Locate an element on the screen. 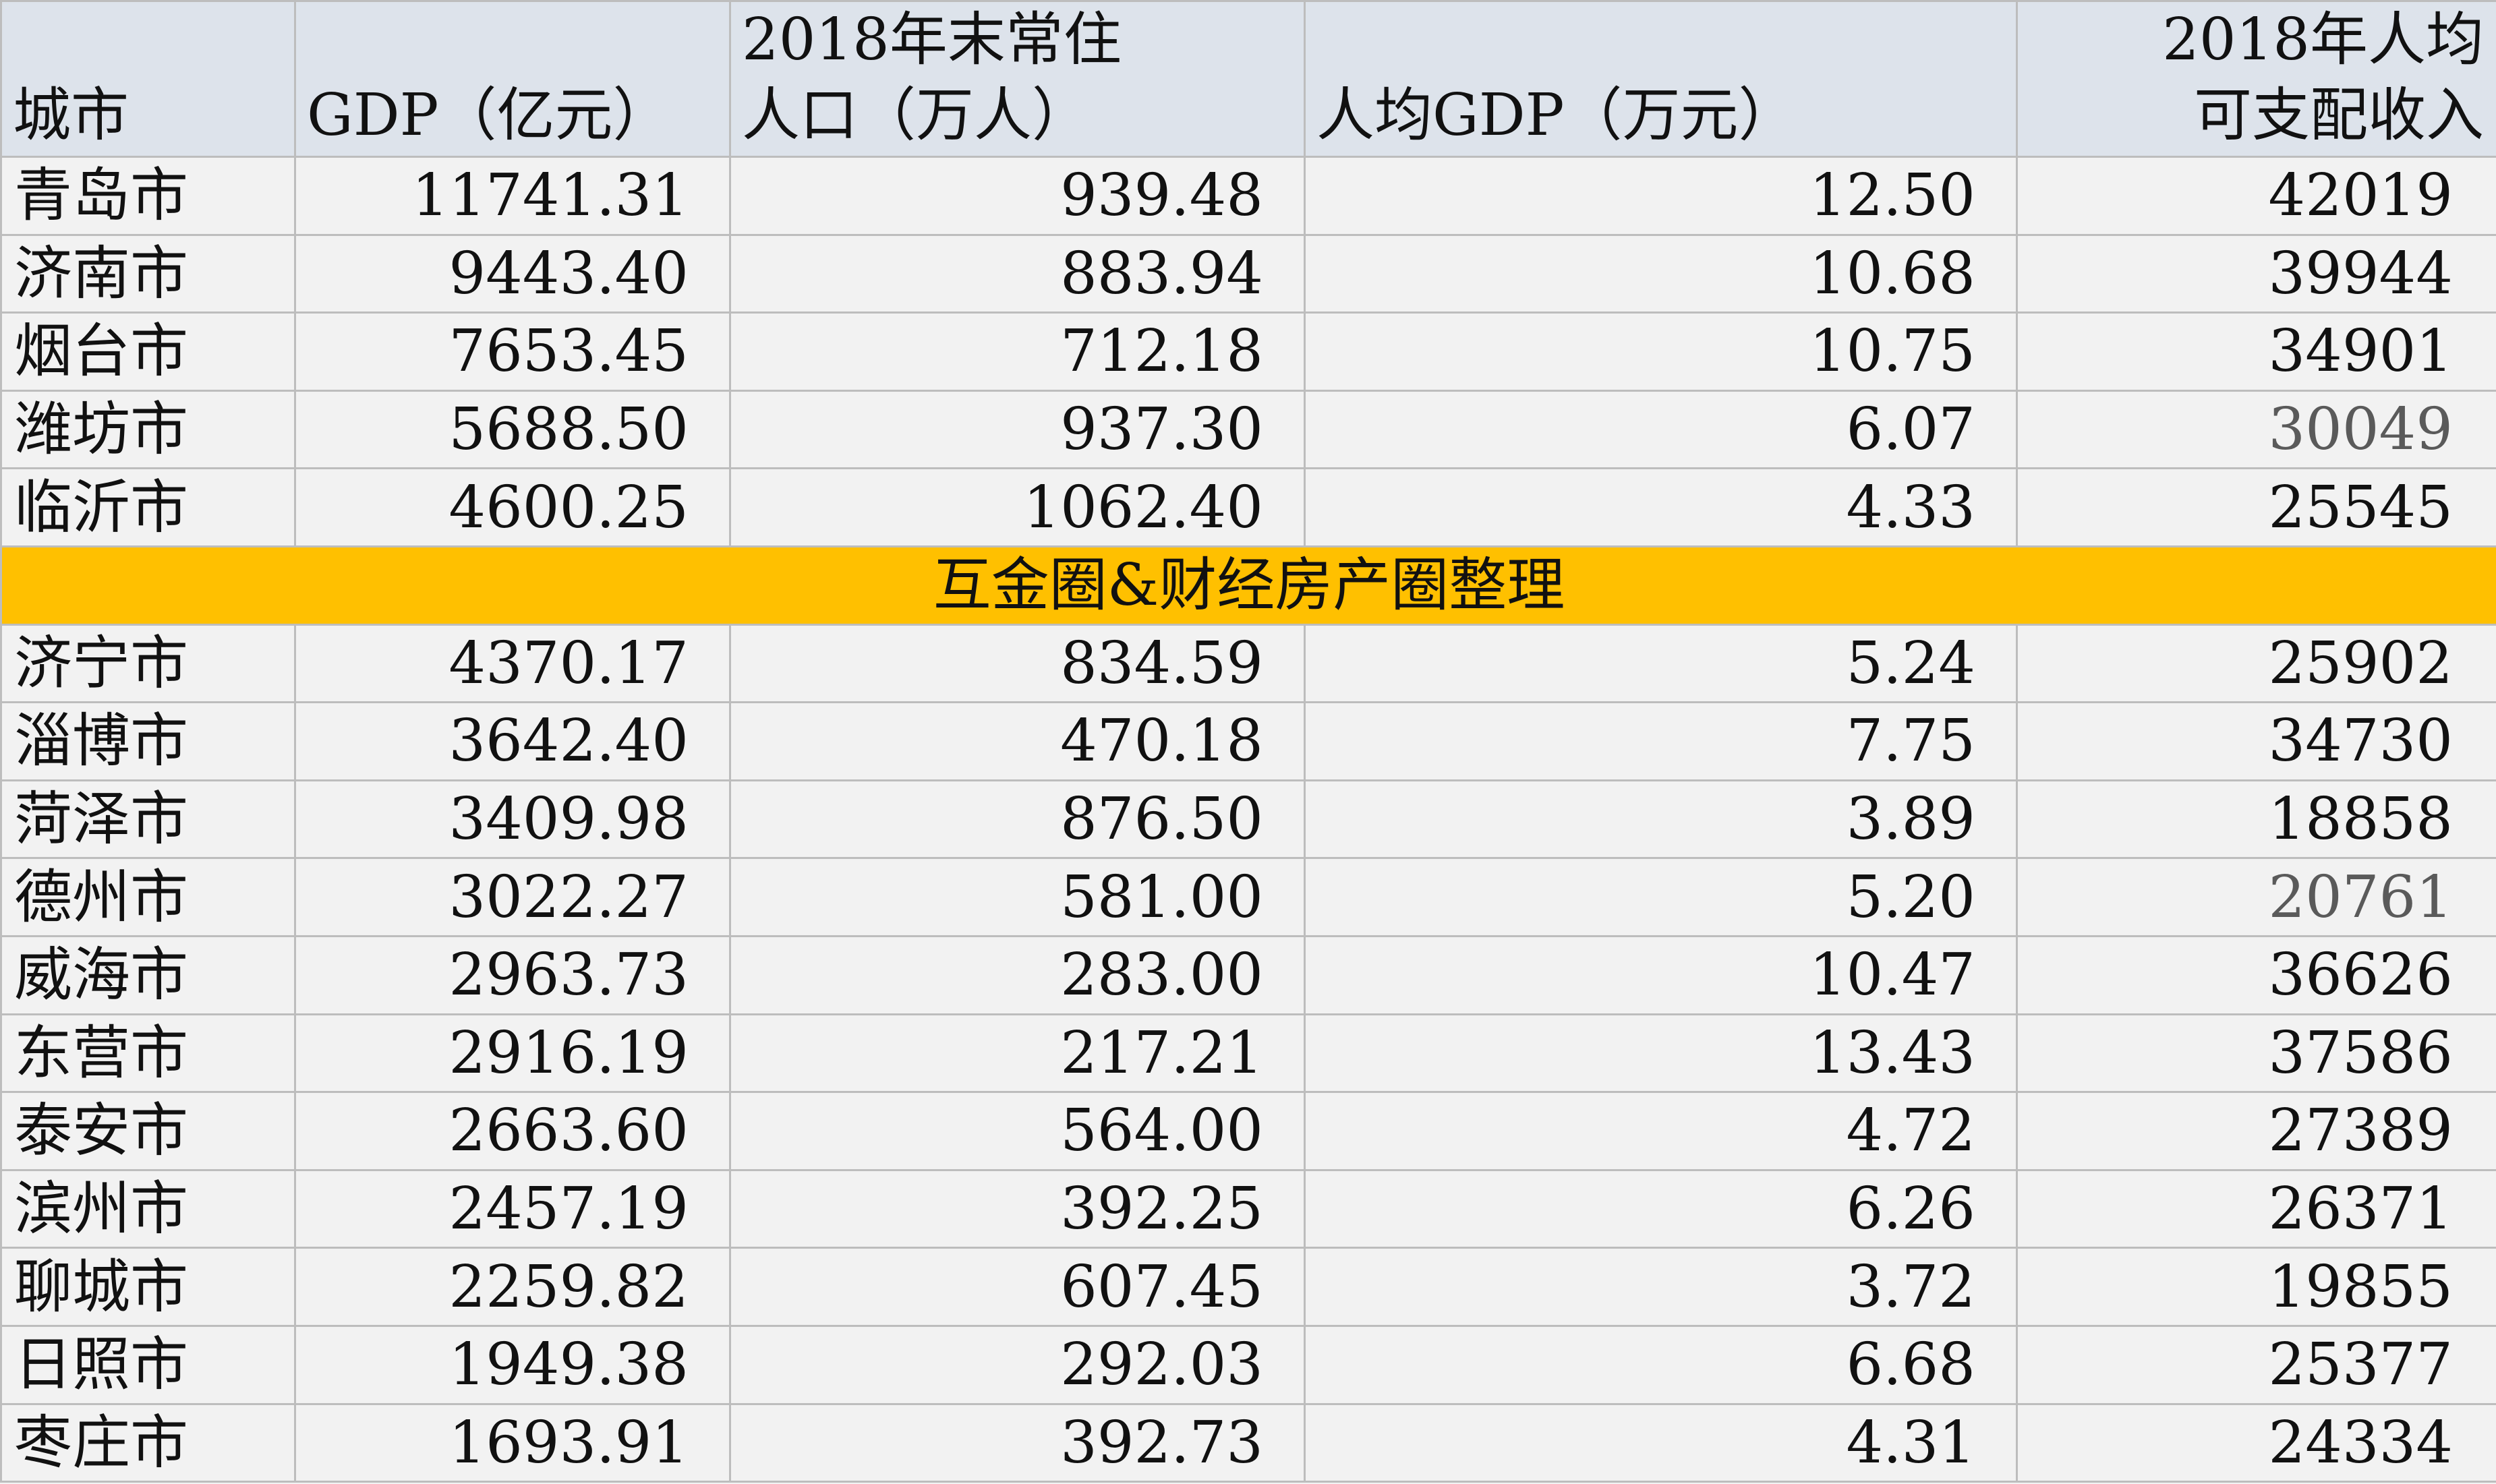 Image resolution: width=2496 pixels, height=1484 pixels. cell-gdp: 11741.31 is located at coordinates (512, 196).